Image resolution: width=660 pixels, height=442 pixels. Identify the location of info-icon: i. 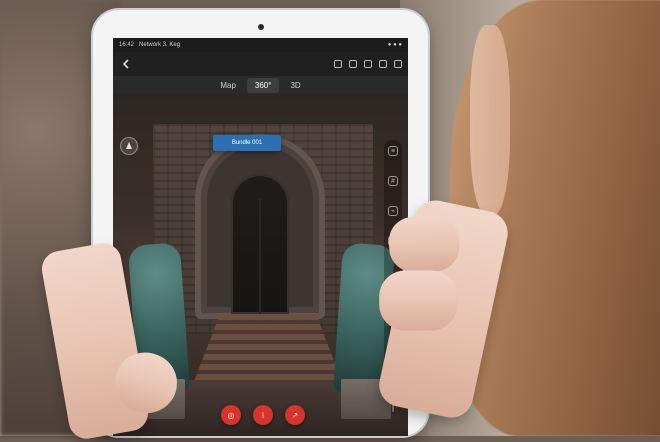
(263, 415).